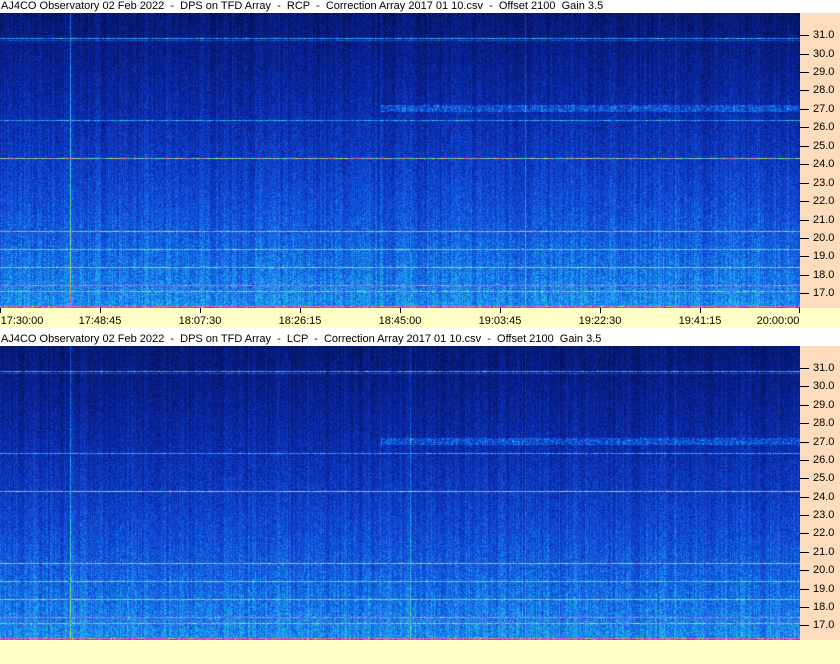  I want to click on time-label: 19:03:45, so click(500, 321).